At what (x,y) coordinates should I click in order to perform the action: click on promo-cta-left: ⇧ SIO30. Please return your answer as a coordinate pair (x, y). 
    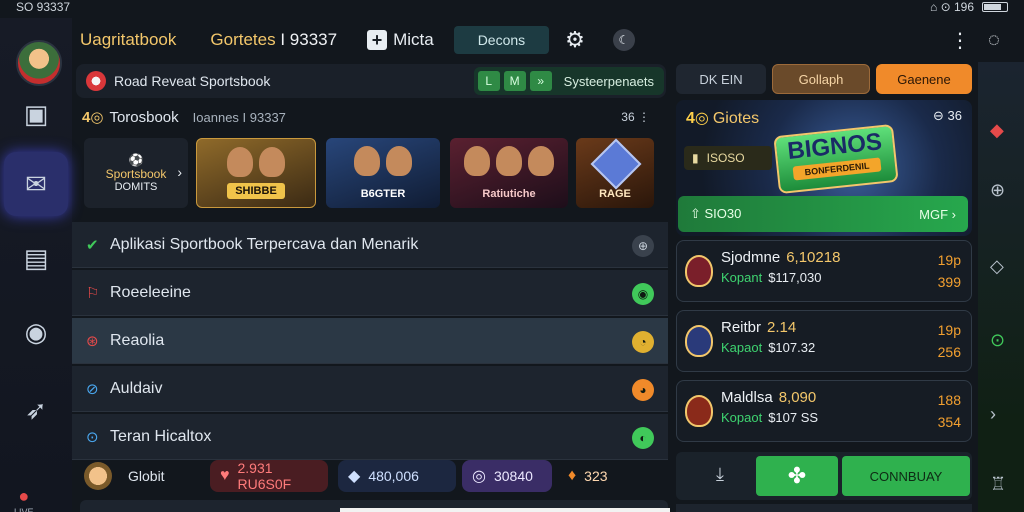
    Looking at the image, I should click on (716, 213).